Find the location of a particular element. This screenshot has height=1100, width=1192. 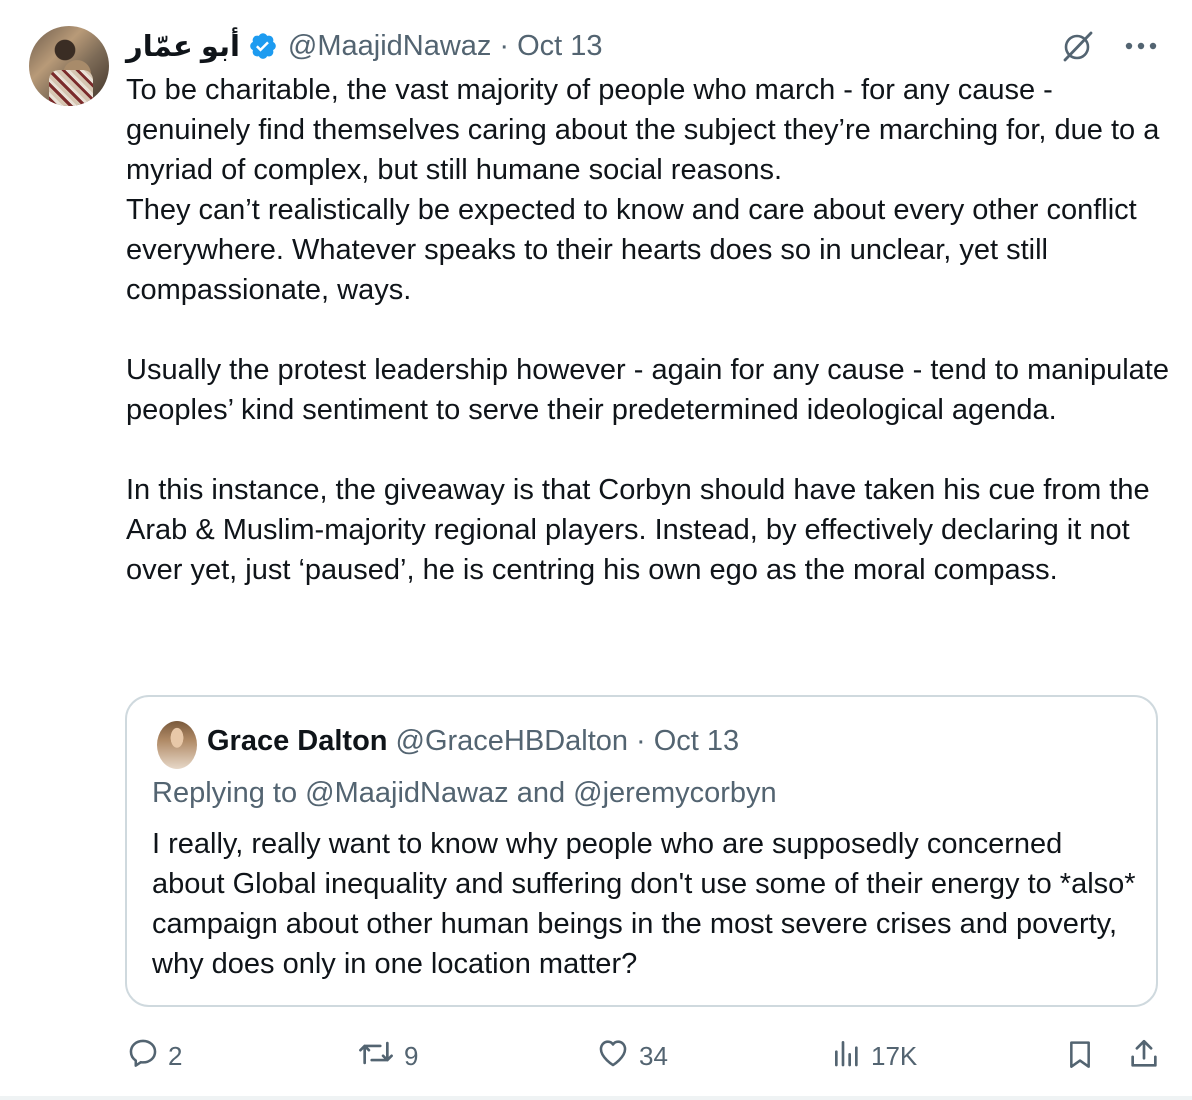

reply-count: 2 is located at coordinates (175, 1056).